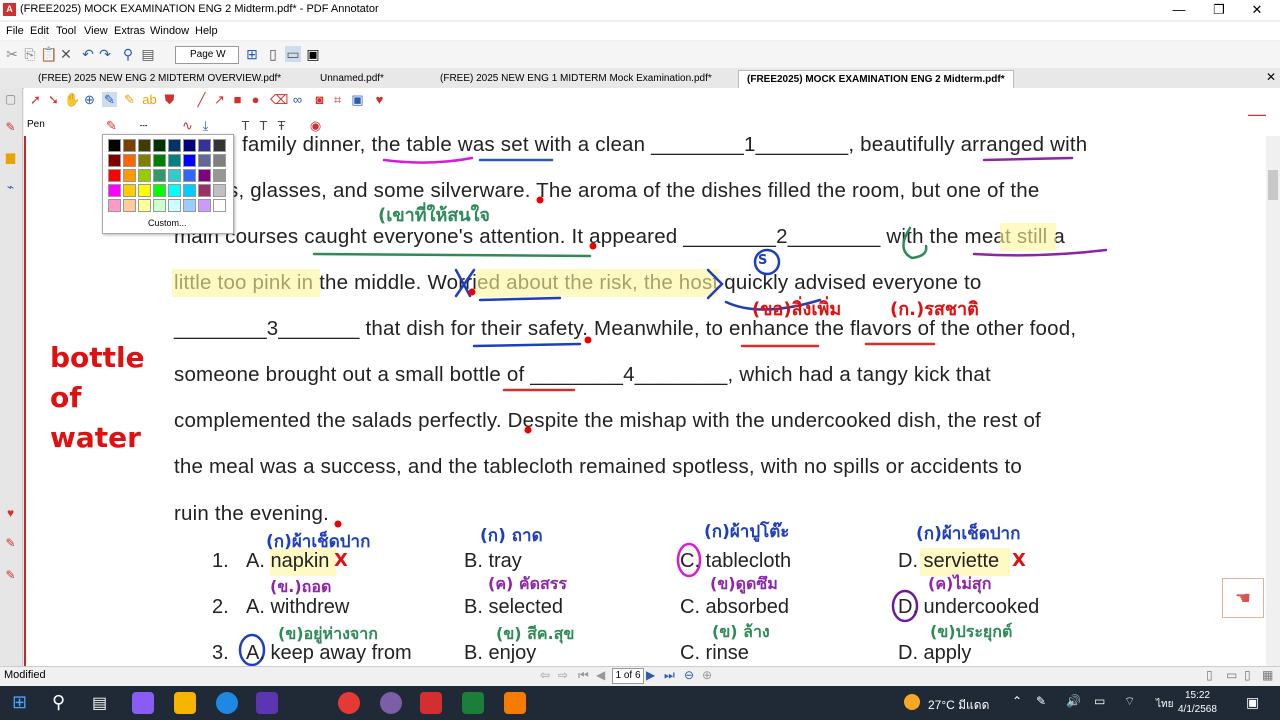 This screenshot has width=1280, height=720. Describe the element at coordinates (583, 675) in the screenshot. I see `first-page-icon: ⏮` at that location.